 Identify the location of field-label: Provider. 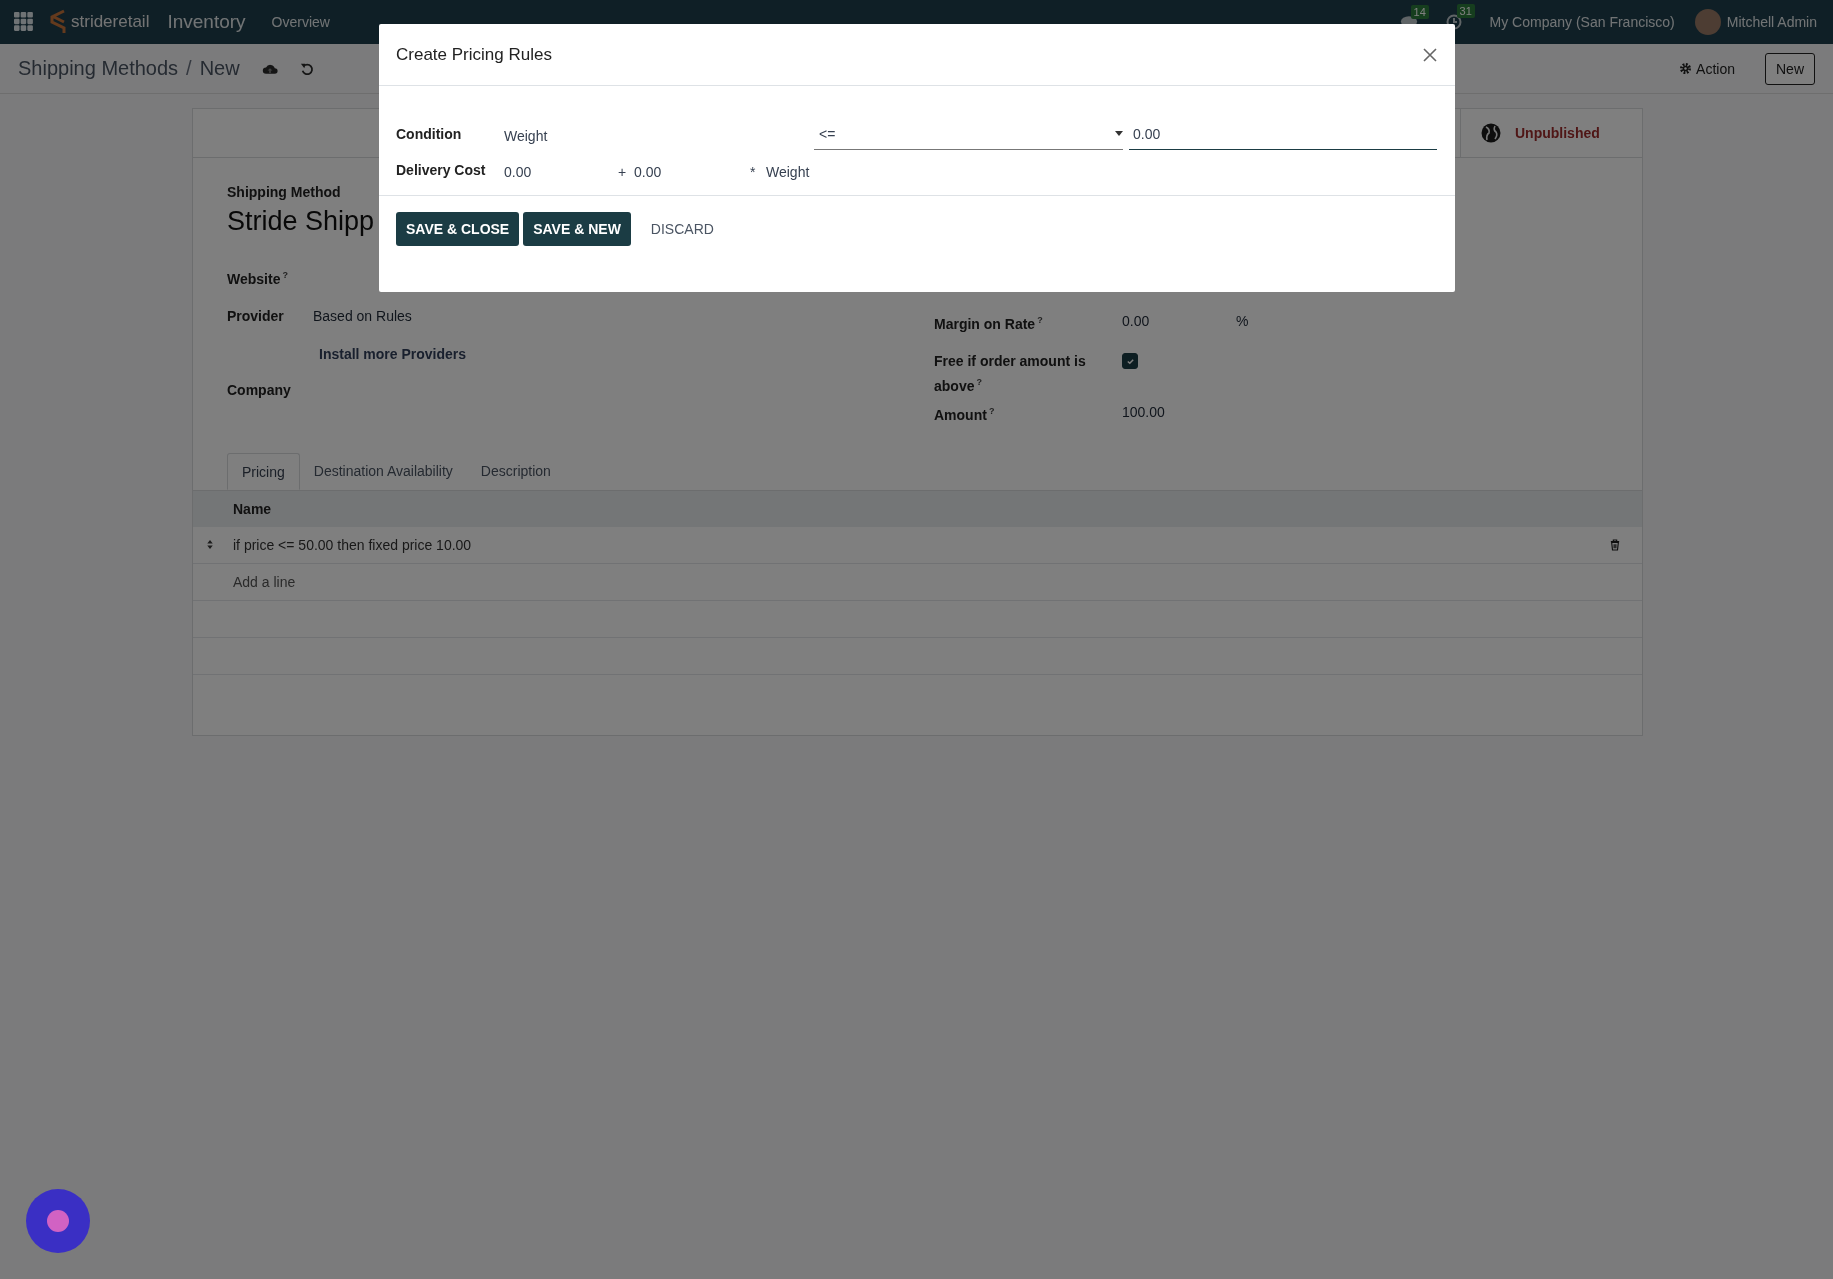
(256, 316).